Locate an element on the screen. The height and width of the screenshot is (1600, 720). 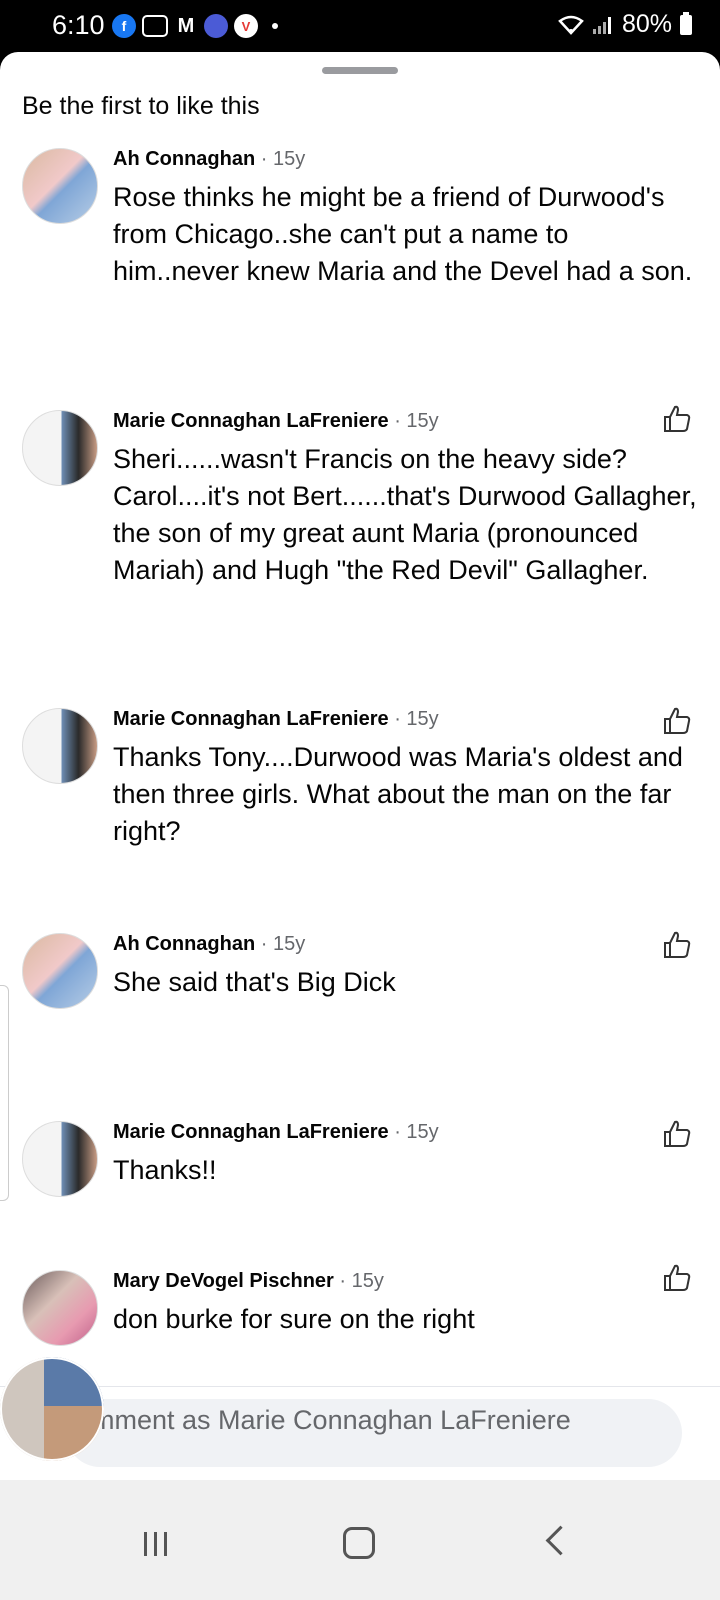
camera-icon is located at coordinates (155, 26).